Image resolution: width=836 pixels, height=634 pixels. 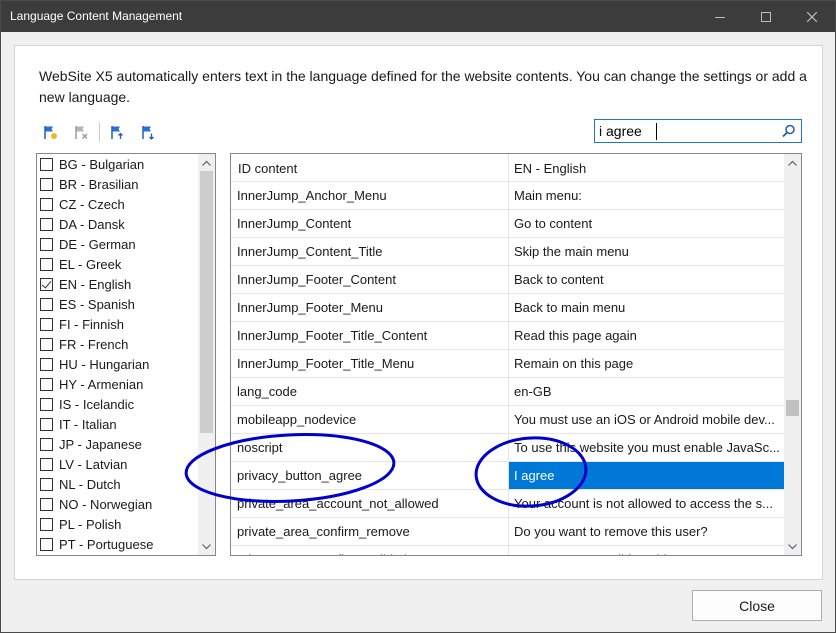 What do you see at coordinates (326, 363) in the screenshot?
I see `cell-id: InnerJump_Footer_Title_Menu` at bounding box center [326, 363].